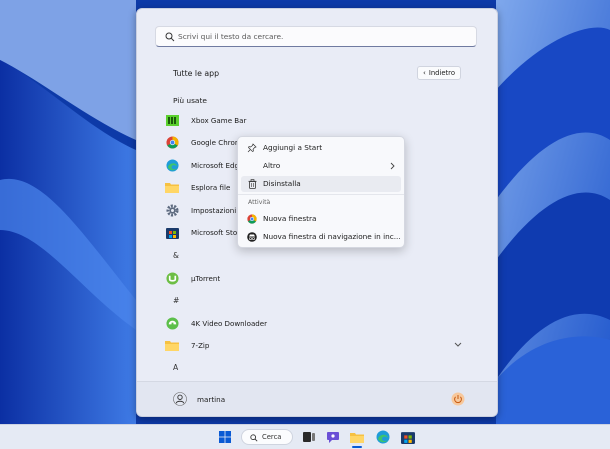 The width and height of the screenshot is (610, 449). What do you see at coordinates (225, 437) in the screenshot?
I see `windows-start-icon` at bounding box center [225, 437].